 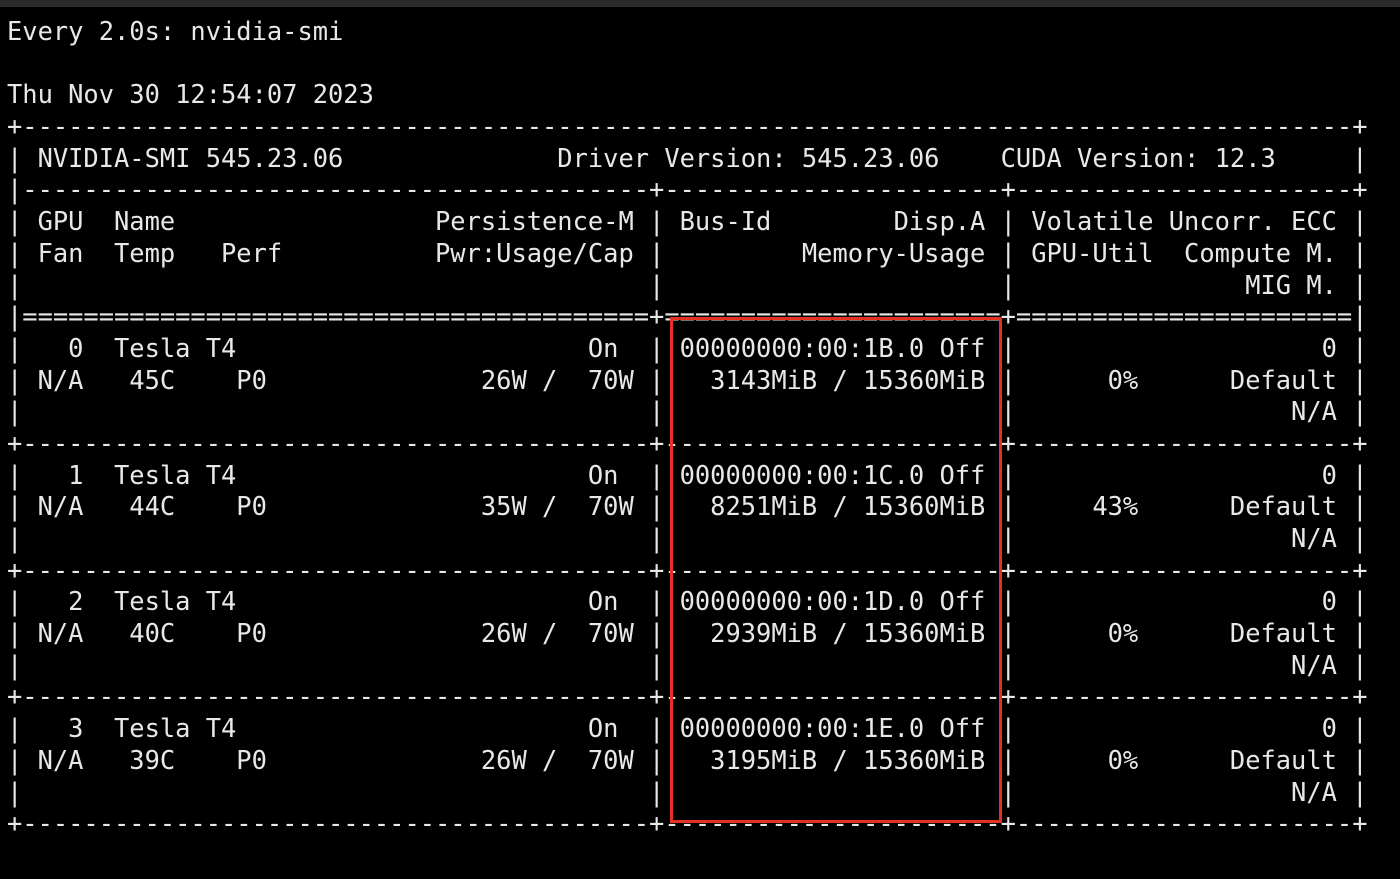 What do you see at coordinates (687, 411) in the screenshot?
I see `gpu-0-row-3: | | | N/A |` at bounding box center [687, 411].